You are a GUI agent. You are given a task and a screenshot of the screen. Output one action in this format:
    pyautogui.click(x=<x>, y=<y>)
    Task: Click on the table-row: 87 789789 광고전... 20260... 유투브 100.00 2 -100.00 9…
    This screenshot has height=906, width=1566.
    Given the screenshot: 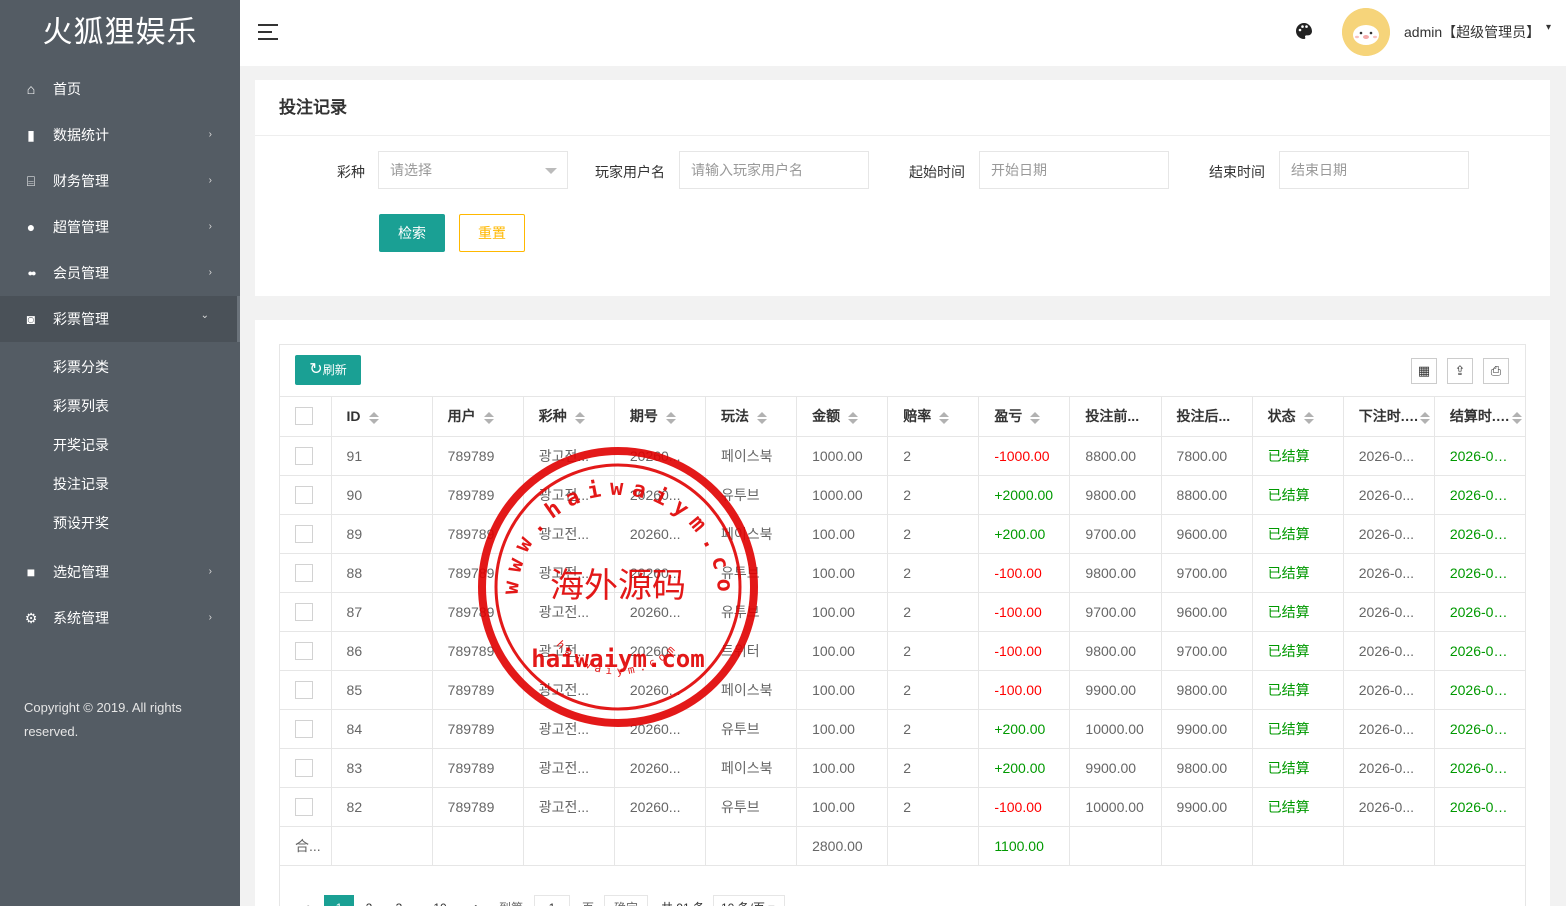 What is the action you would take?
    pyautogui.click(x=902, y=612)
    